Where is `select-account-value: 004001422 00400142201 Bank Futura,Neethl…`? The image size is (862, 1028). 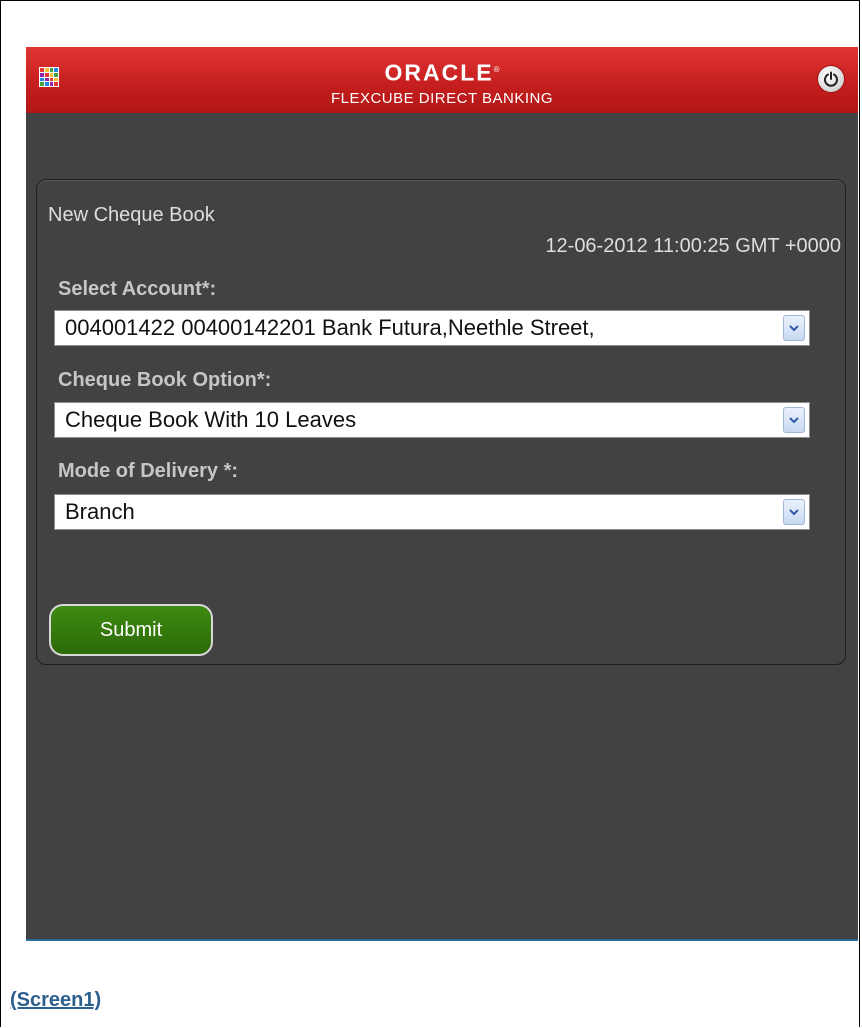 select-account-value: 004001422 00400142201 Bank Futura,Neethl… is located at coordinates (330, 327).